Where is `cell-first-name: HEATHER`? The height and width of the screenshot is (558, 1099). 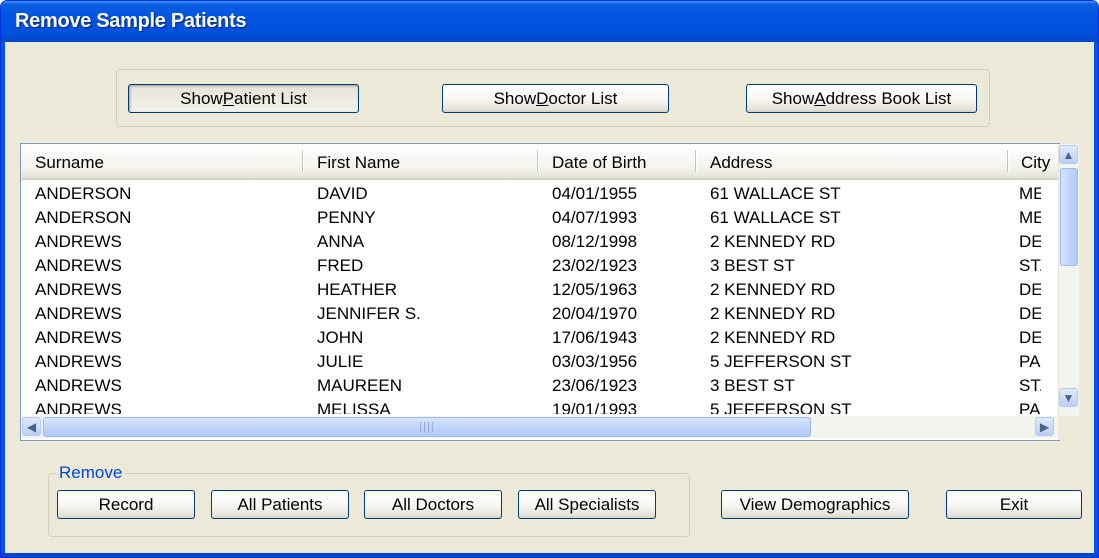
cell-first-name: HEATHER is located at coordinates (357, 289).